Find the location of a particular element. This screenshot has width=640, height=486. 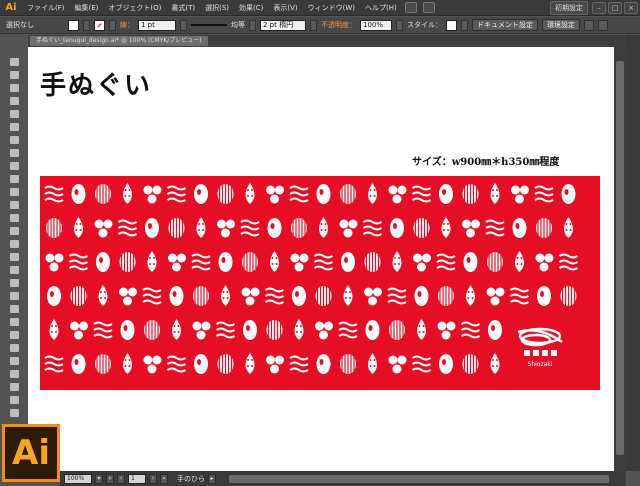

arrange-documents-icon is located at coordinates (428, 7).